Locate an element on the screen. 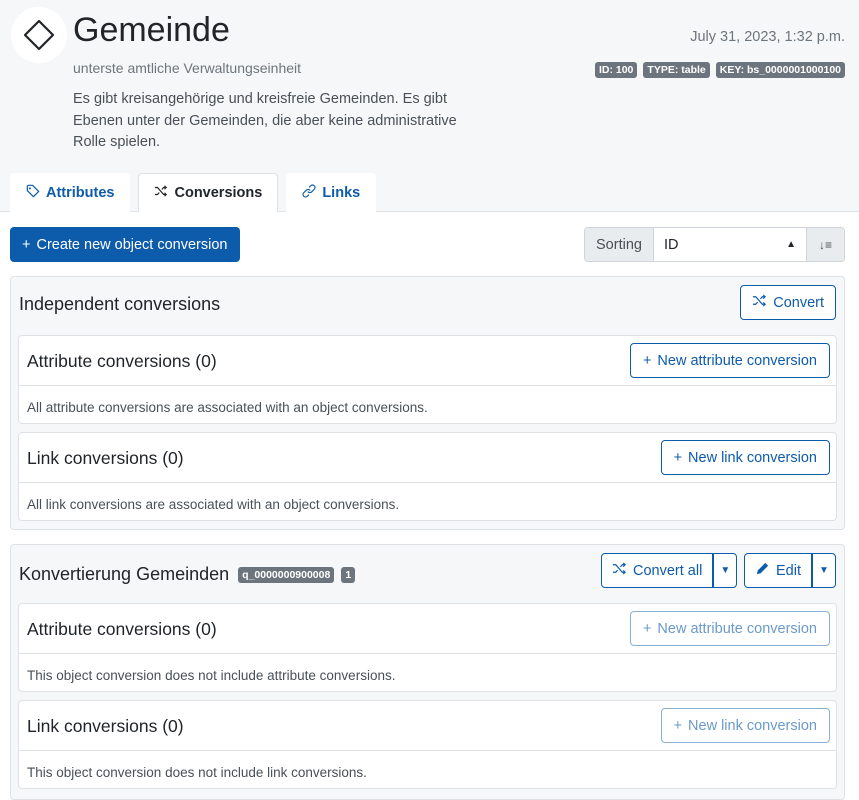  tab-attributes: Attributes is located at coordinates (70, 192).